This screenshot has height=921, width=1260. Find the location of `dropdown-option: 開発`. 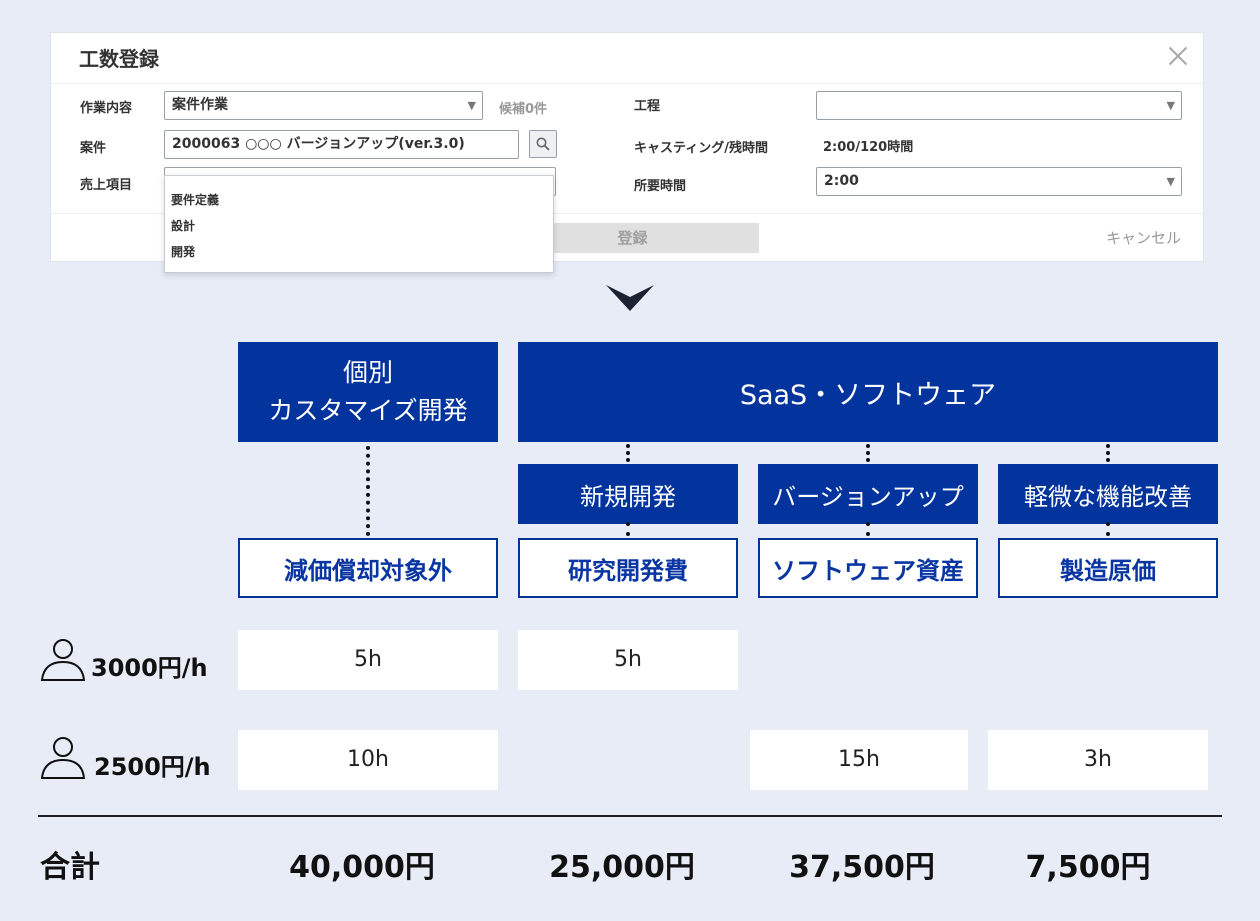

dropdown-option: 開発 is located at coordinates (183, 251).